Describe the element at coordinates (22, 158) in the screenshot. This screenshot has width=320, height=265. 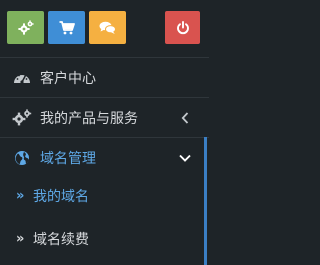
I see `globe-icon` at that location.